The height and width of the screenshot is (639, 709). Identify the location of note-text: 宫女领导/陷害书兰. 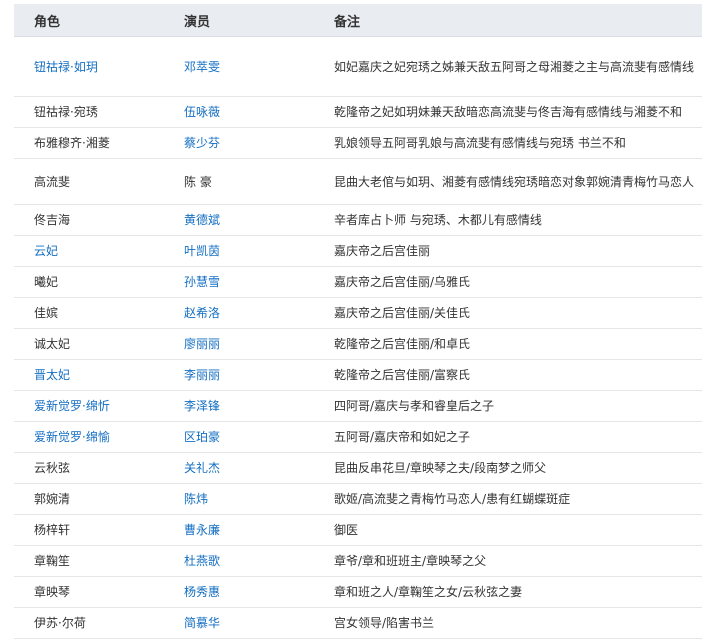
(384, 623).